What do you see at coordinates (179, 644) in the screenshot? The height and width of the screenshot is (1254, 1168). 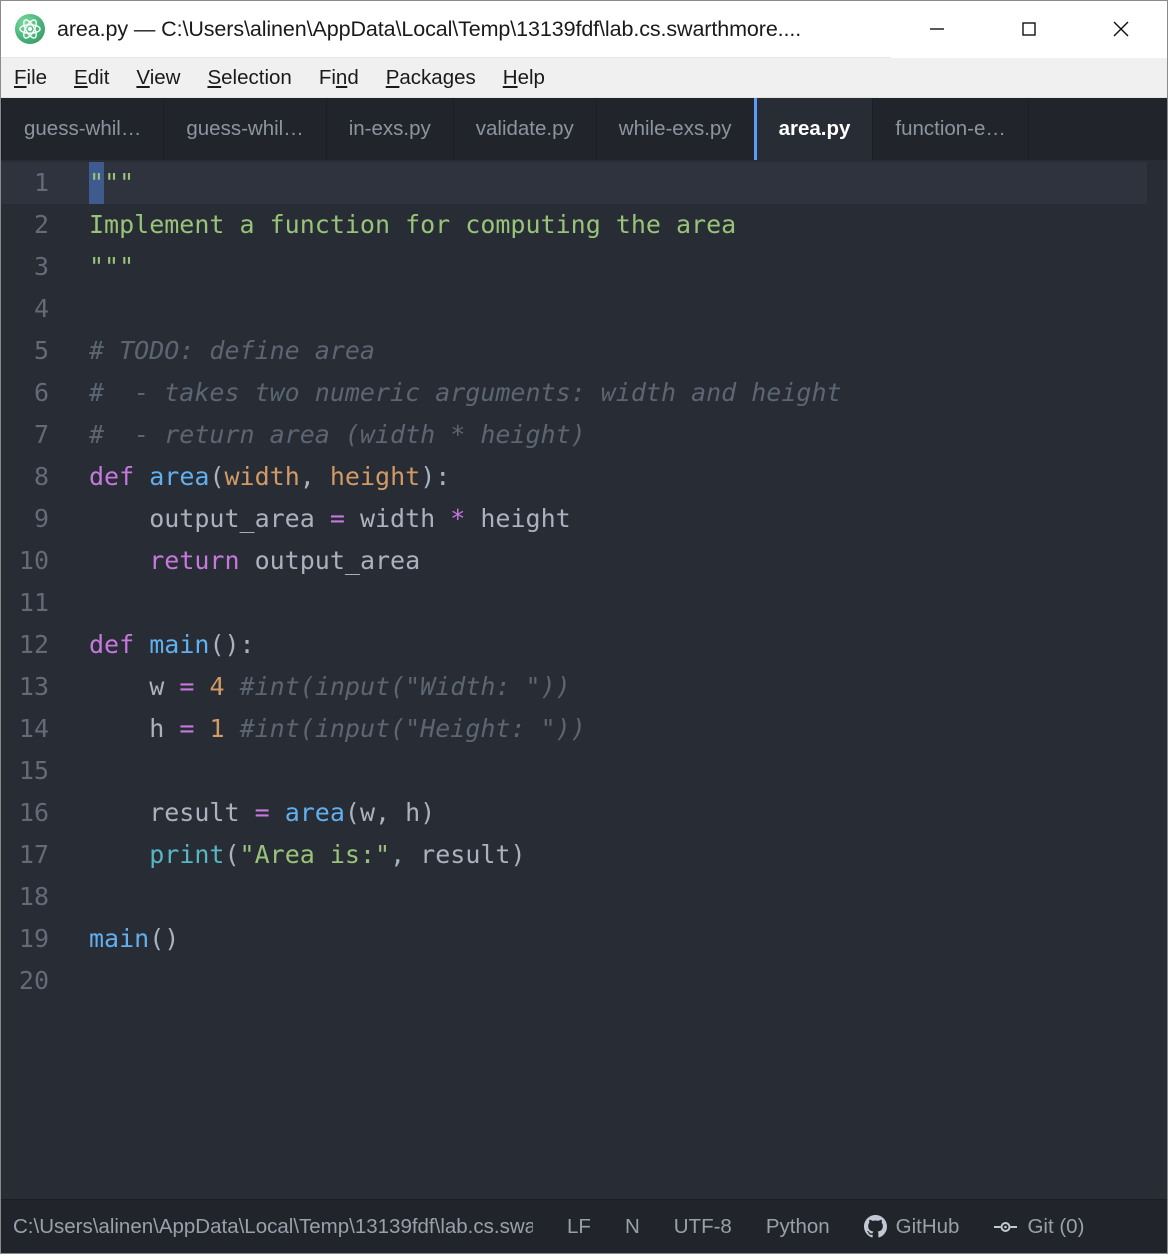 I see `code-token: main` at bounding box center [179, 644].